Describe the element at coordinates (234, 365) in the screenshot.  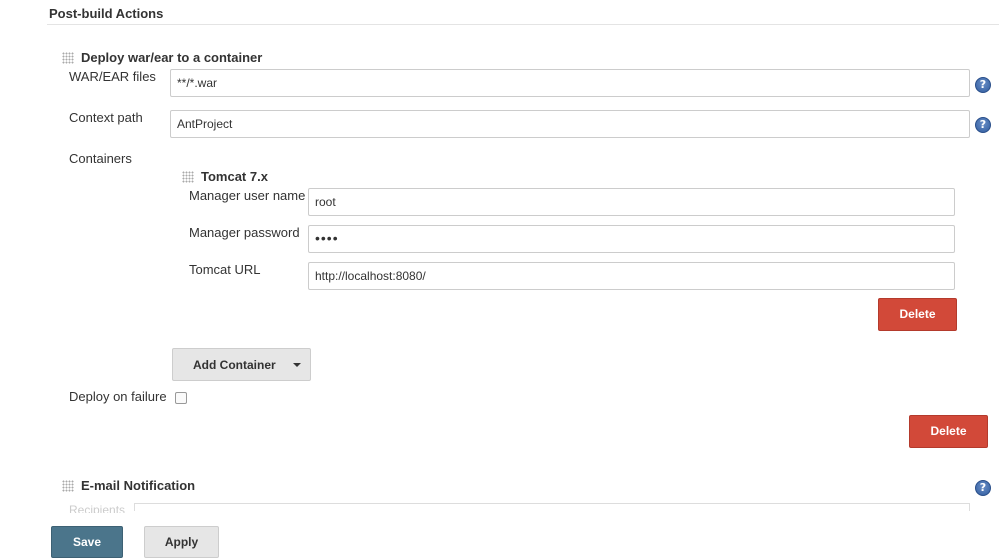
I see `add-container-label: Add Container` at that location.